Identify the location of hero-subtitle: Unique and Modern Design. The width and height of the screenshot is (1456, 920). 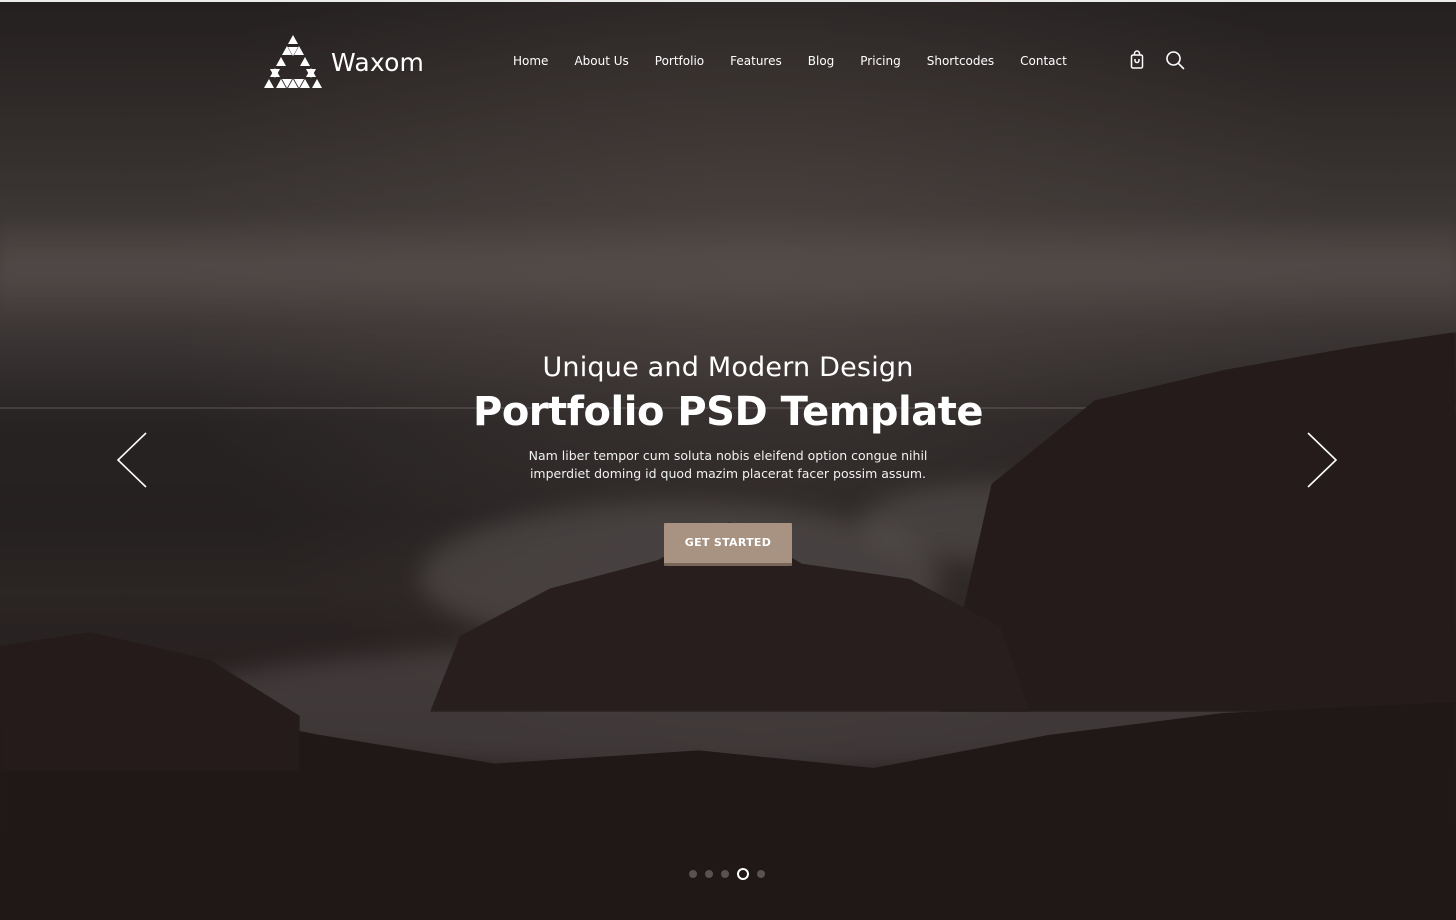
(728, 367).